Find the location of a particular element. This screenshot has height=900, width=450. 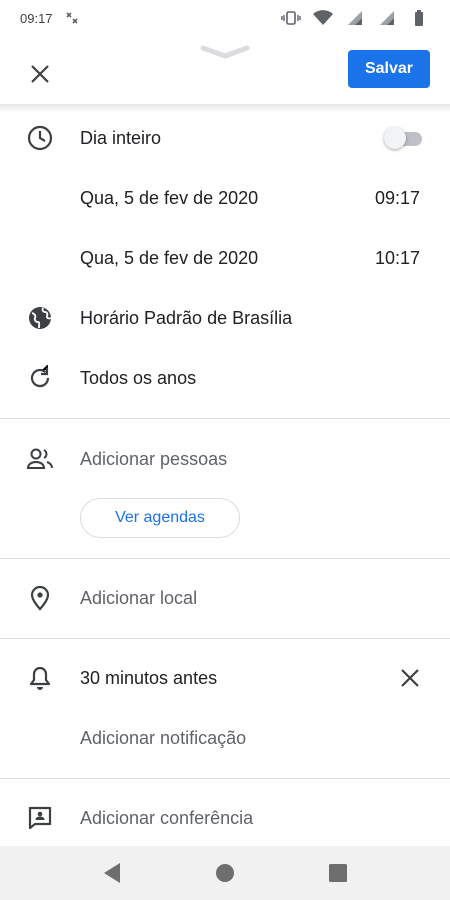

add-people-row: Adicionar pessoas is located at coordinates (225, 459).